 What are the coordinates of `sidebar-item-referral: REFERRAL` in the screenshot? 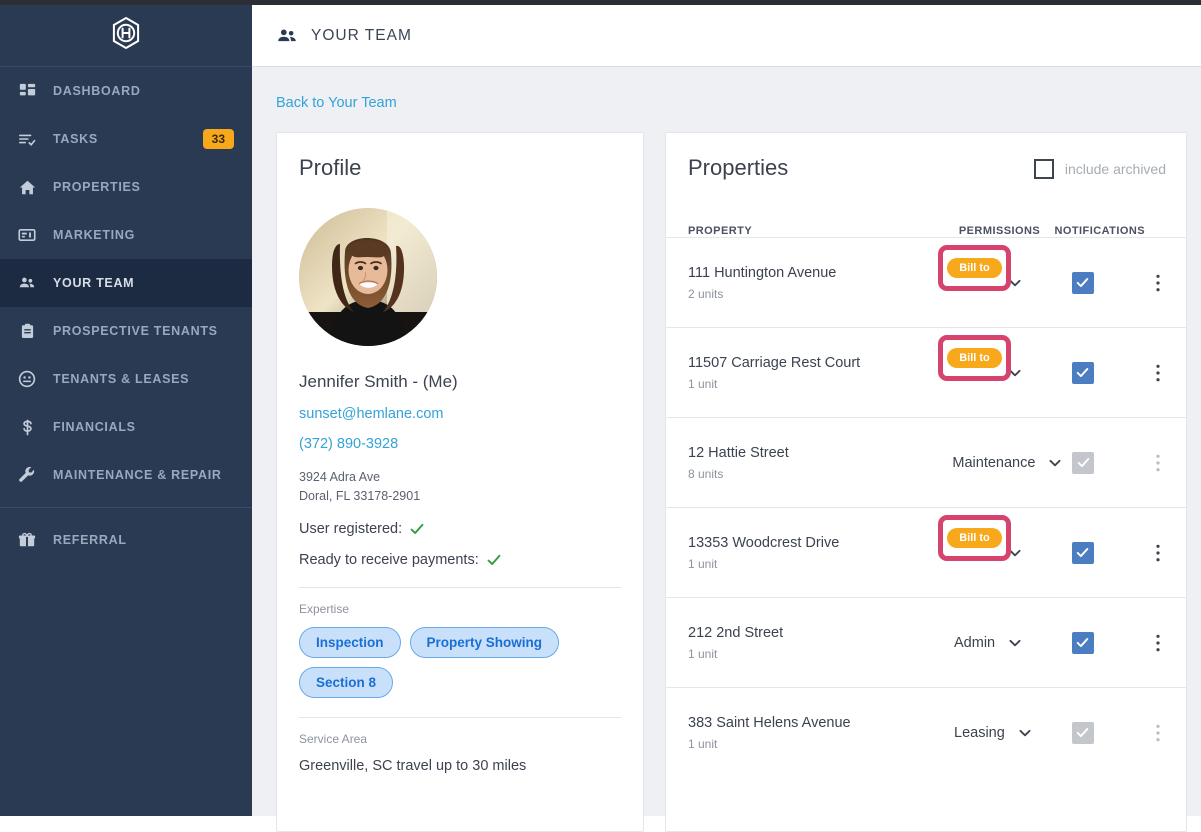 It's located at (126, 540).